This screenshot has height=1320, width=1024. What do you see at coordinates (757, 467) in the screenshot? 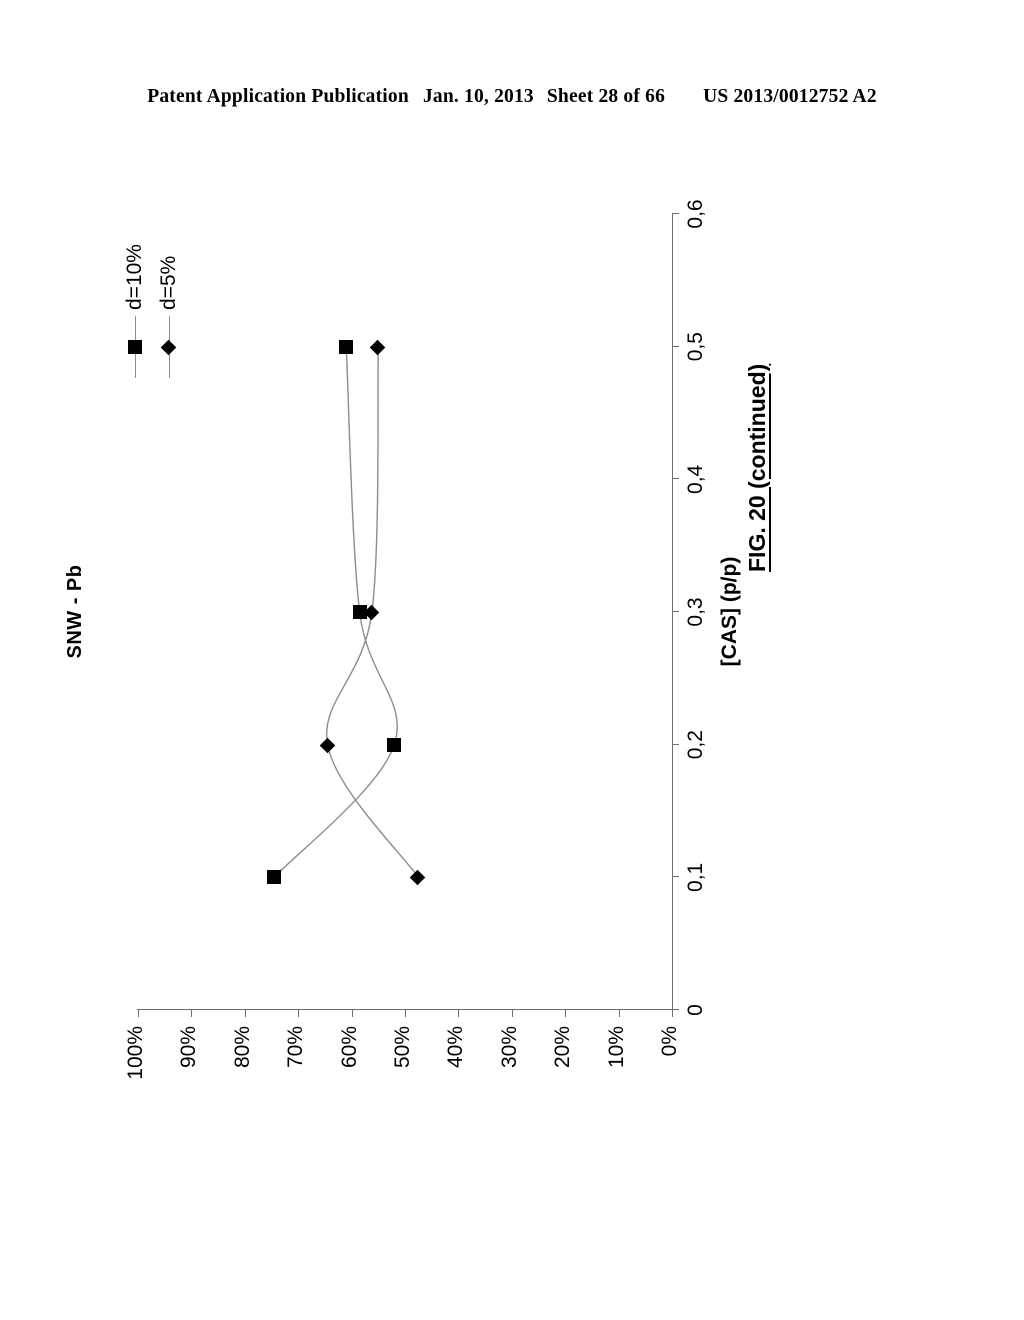
I see `figure-caption: FIG. 20 (continued)` at bounding box center [757, 467].